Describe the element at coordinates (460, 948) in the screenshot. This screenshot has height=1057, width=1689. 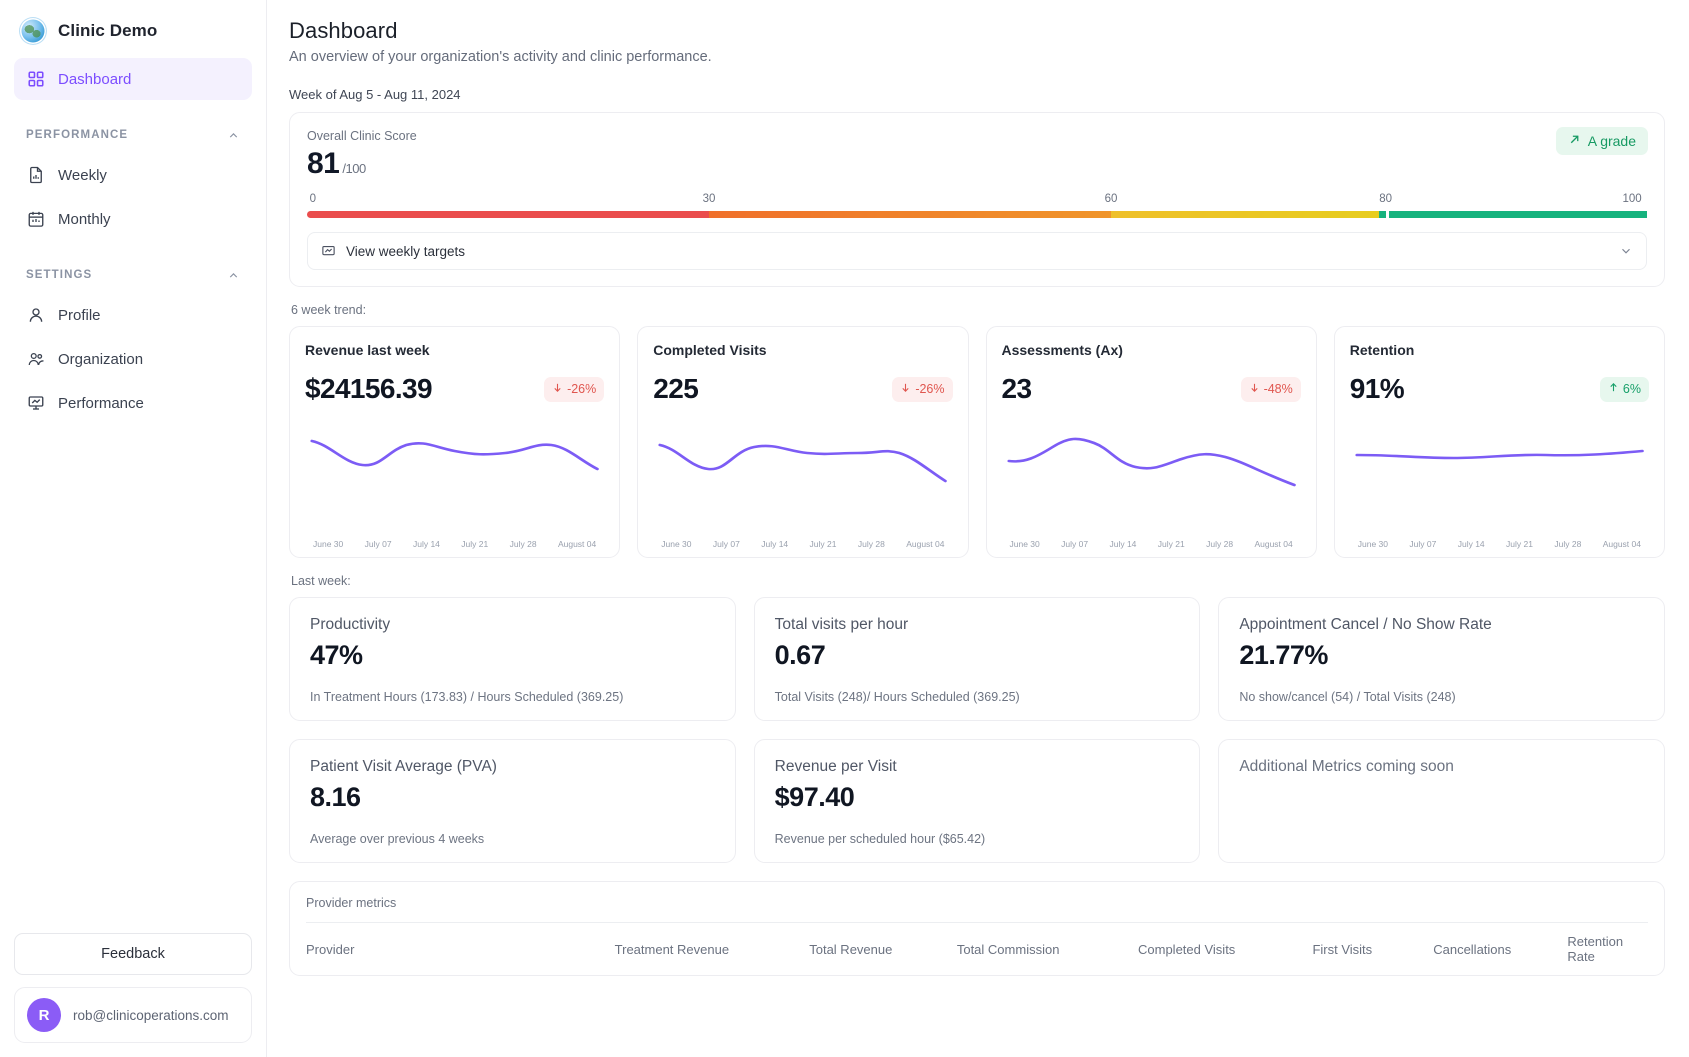
I see `column-header-provider: Provider` at that location.